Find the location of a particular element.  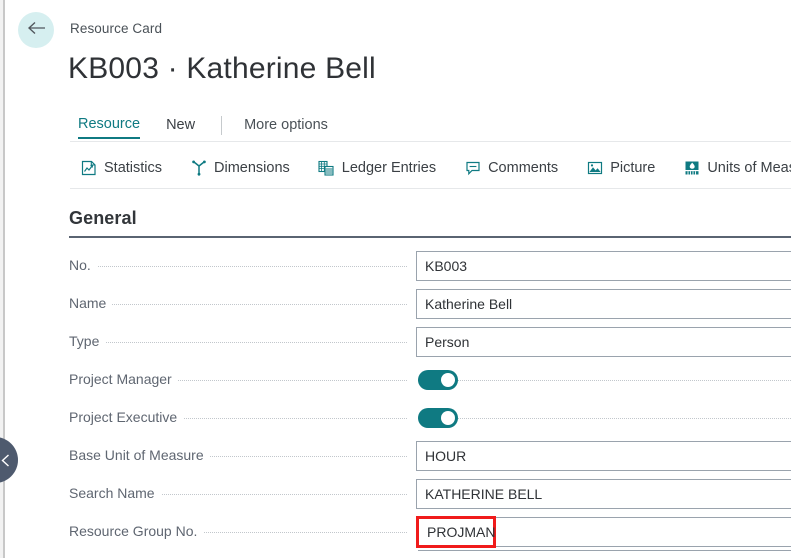

picture-image-icon is located at coordinates (594, 168).